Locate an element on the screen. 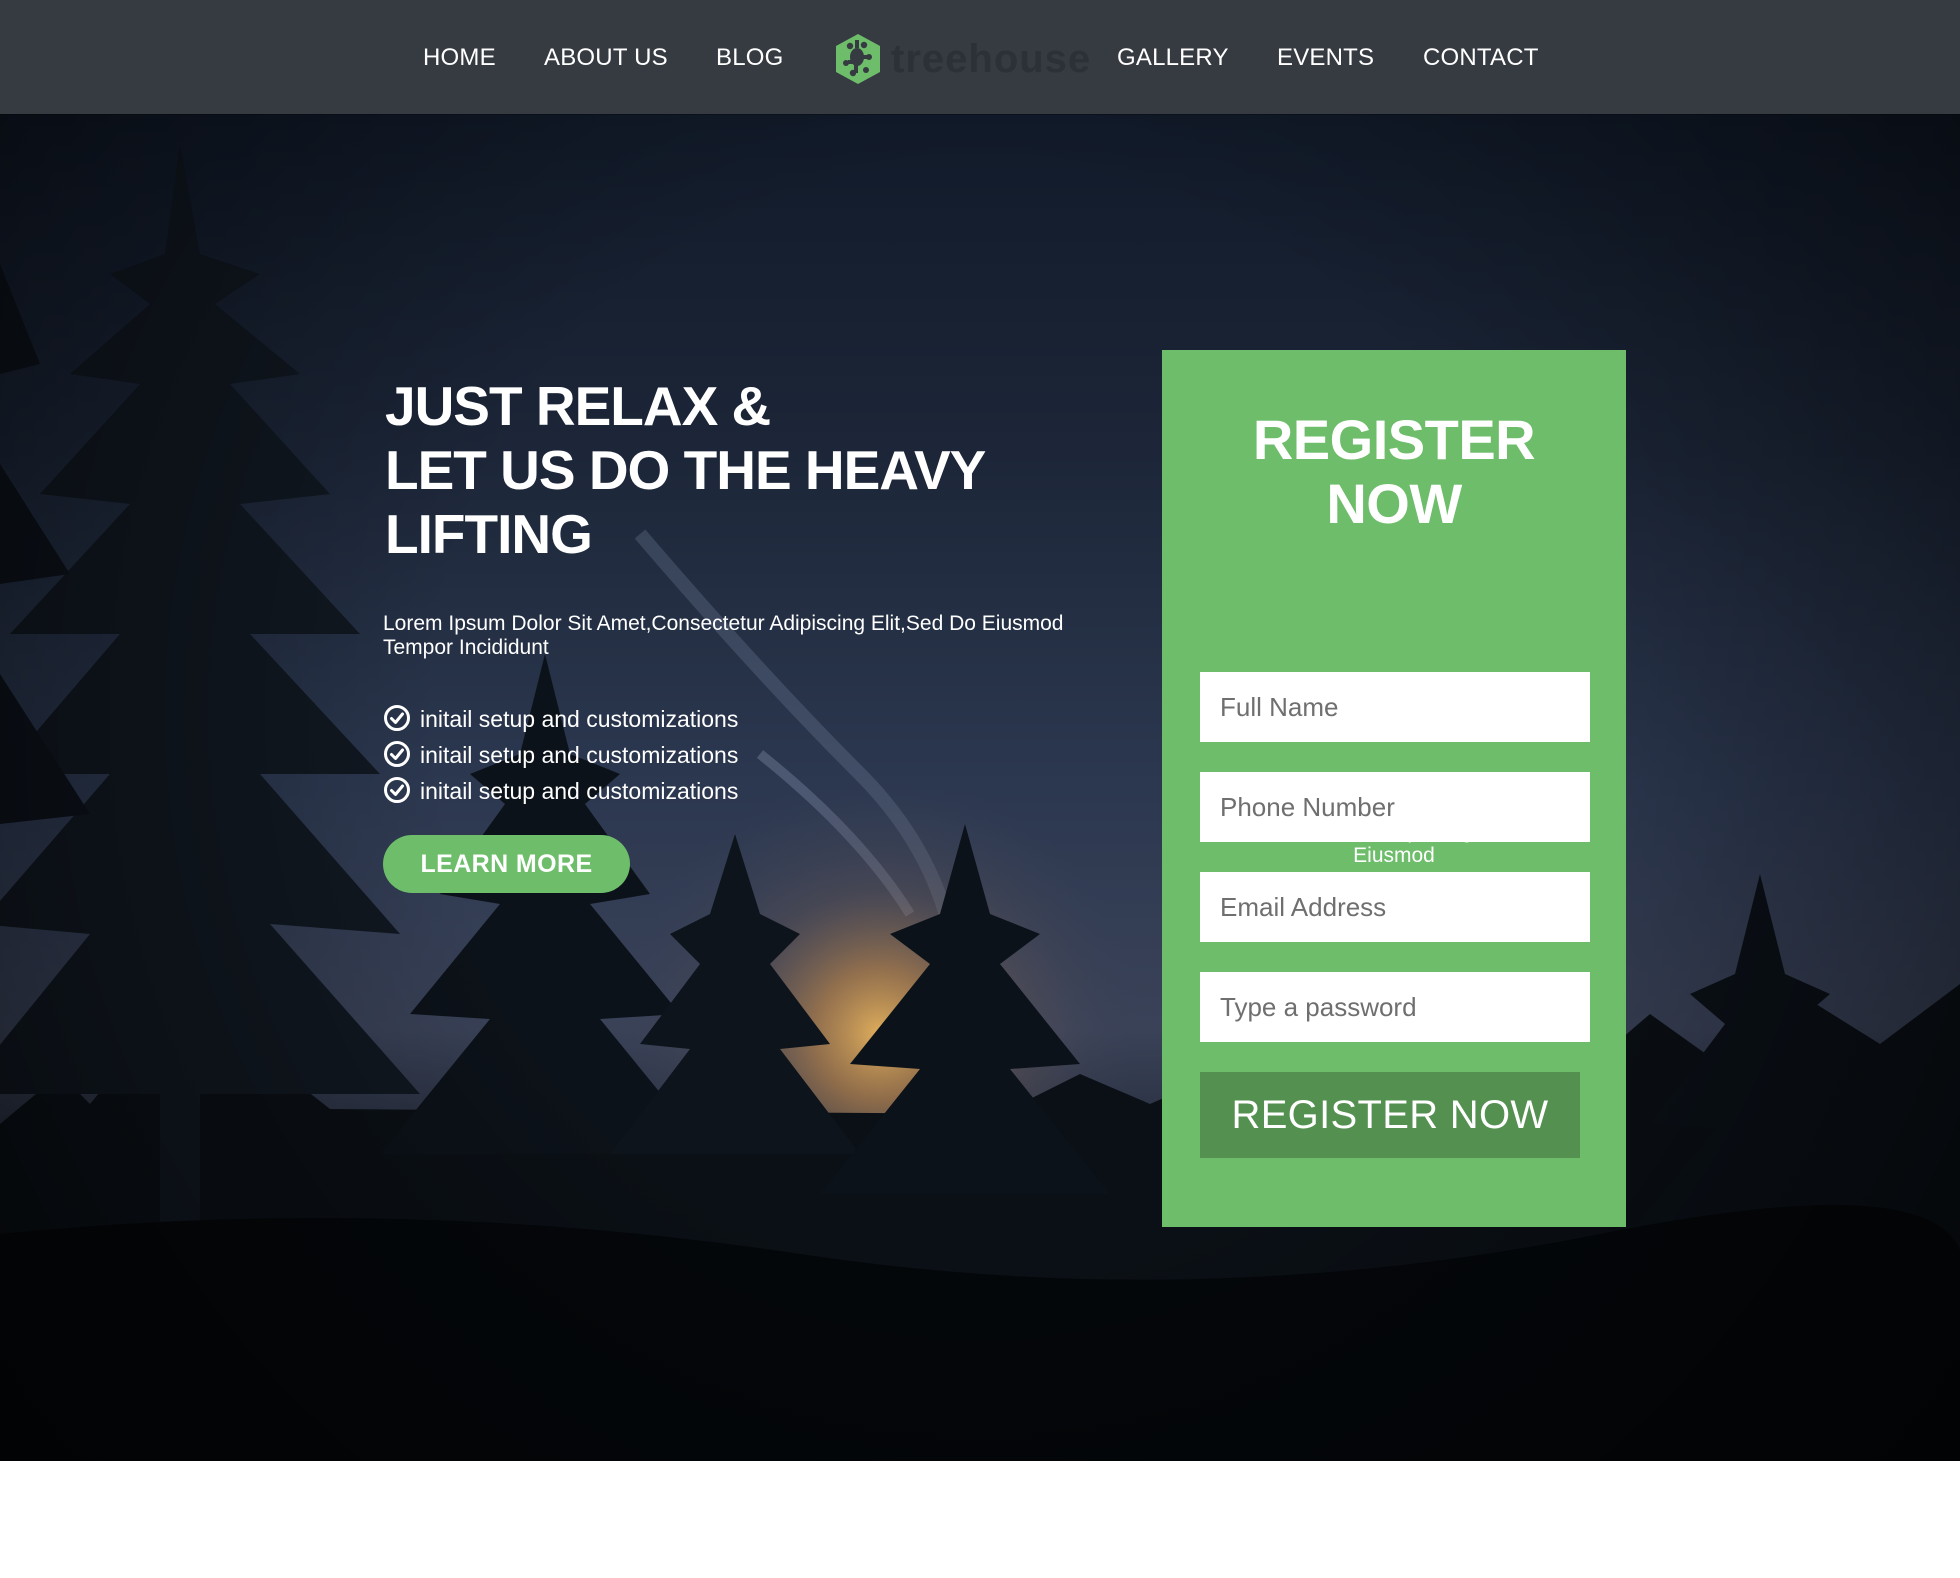  nav-about-us-link: ABOUT US is located at coordinates (606, 57).